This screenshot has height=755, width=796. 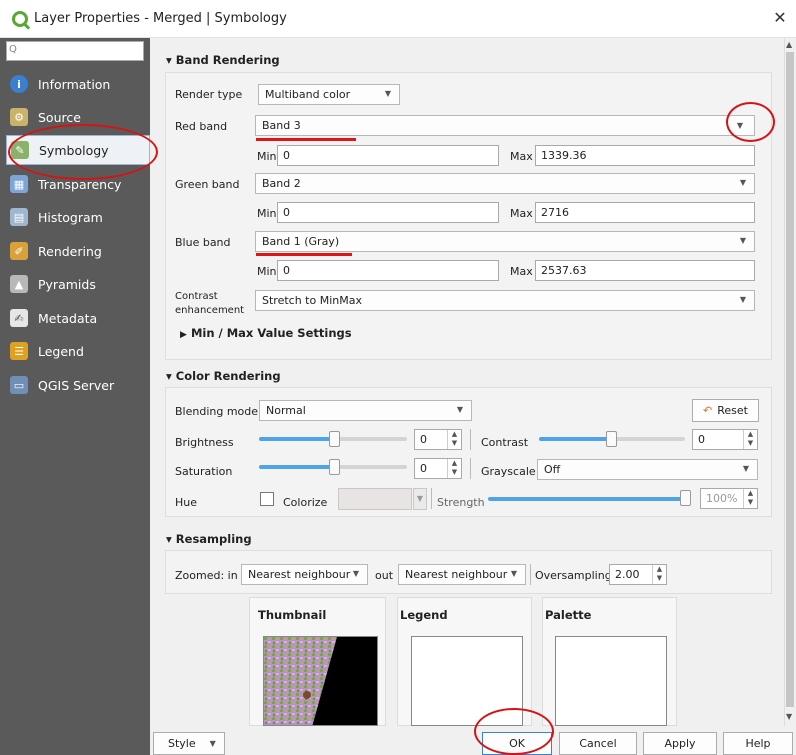 What do you see at coordinates (384, 575) in the screenshot?
I see `zoomed-out-label: out` at bounding box center [384, 575].